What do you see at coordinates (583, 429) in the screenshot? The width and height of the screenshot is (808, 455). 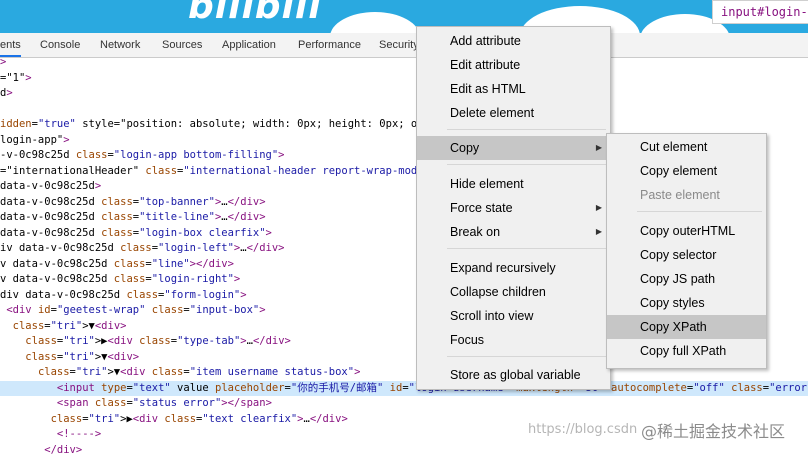 I see `watermark-url: https://blog.csdn` at bounding box center [583, 429].